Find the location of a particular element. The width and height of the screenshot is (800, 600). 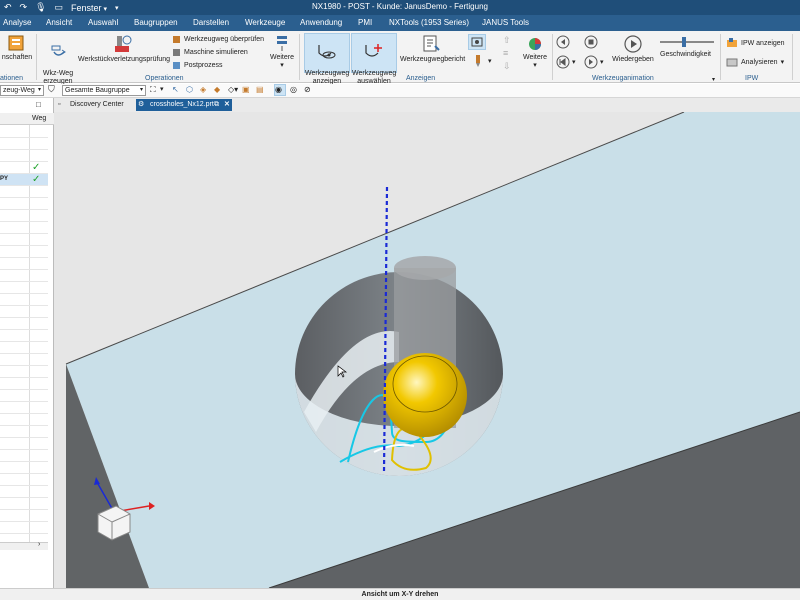

operation-navigator: □ Weg ✓ PY ✓ › is located at coordinates (27, 343).